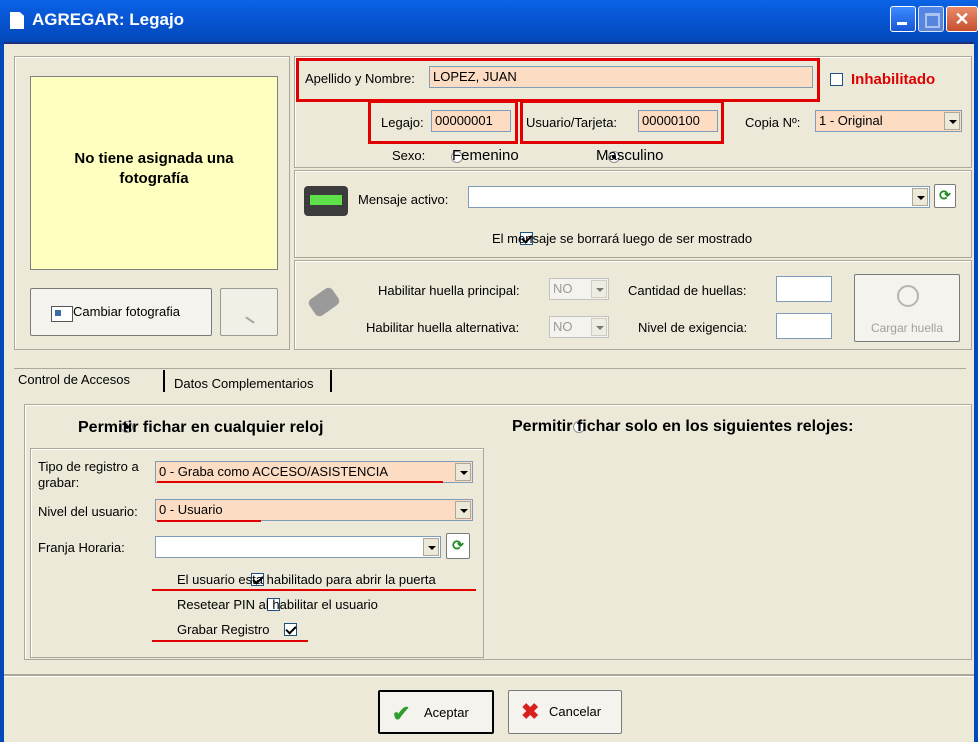  What do you see at coordinates (976, 392) in the screenshot?
I see `window-frame-right` at bounding box center [976, 392].